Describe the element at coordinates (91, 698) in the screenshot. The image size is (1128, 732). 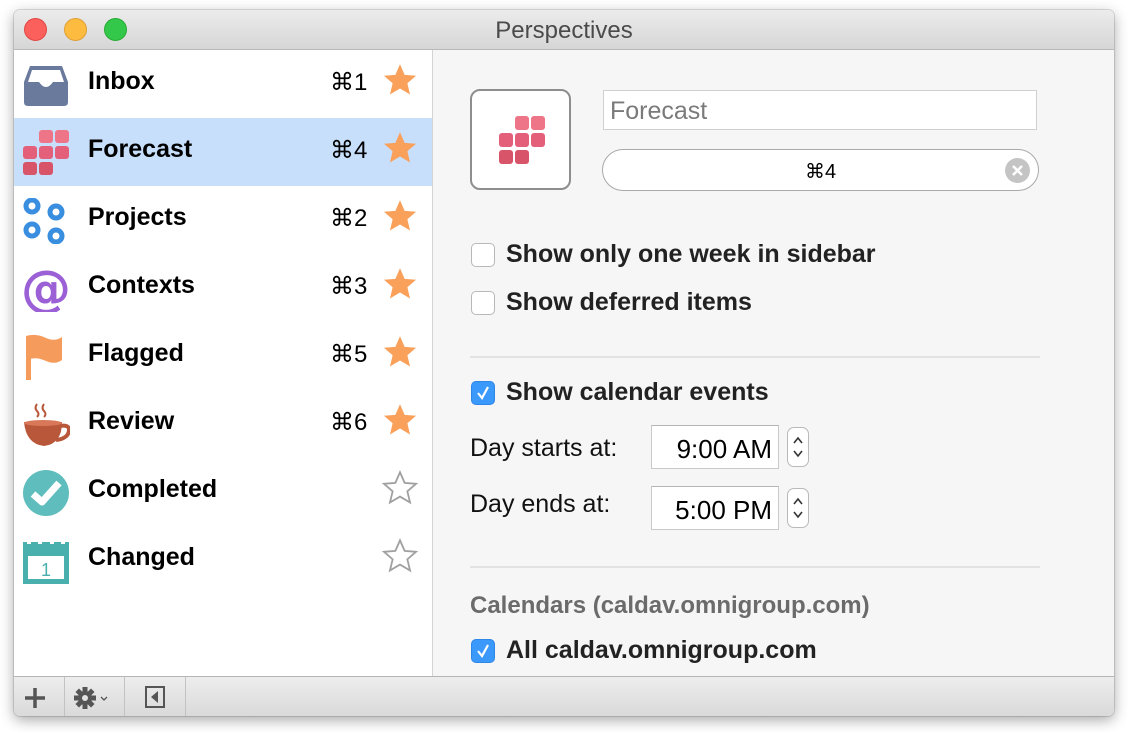
I see `gear-icon` at that location.